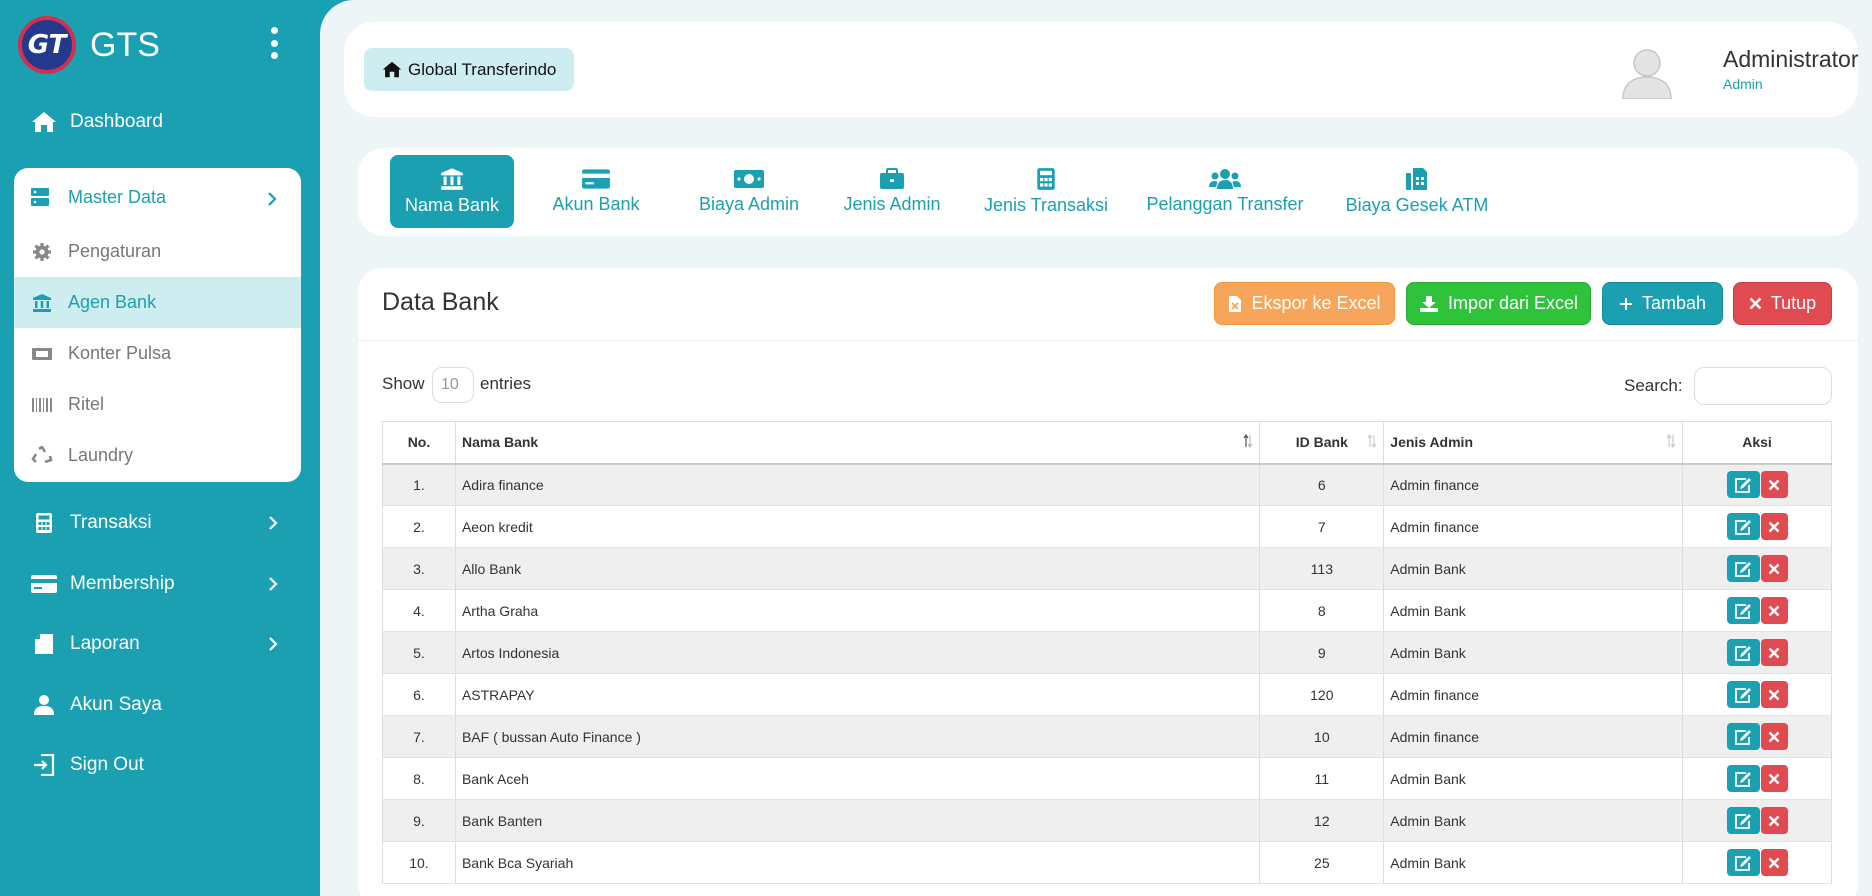 The image size is (1872, 896). Describe the element at coordinates (116, 704) in the screenshot. I see `sidebar-item-label: Akun Saya` at that location.